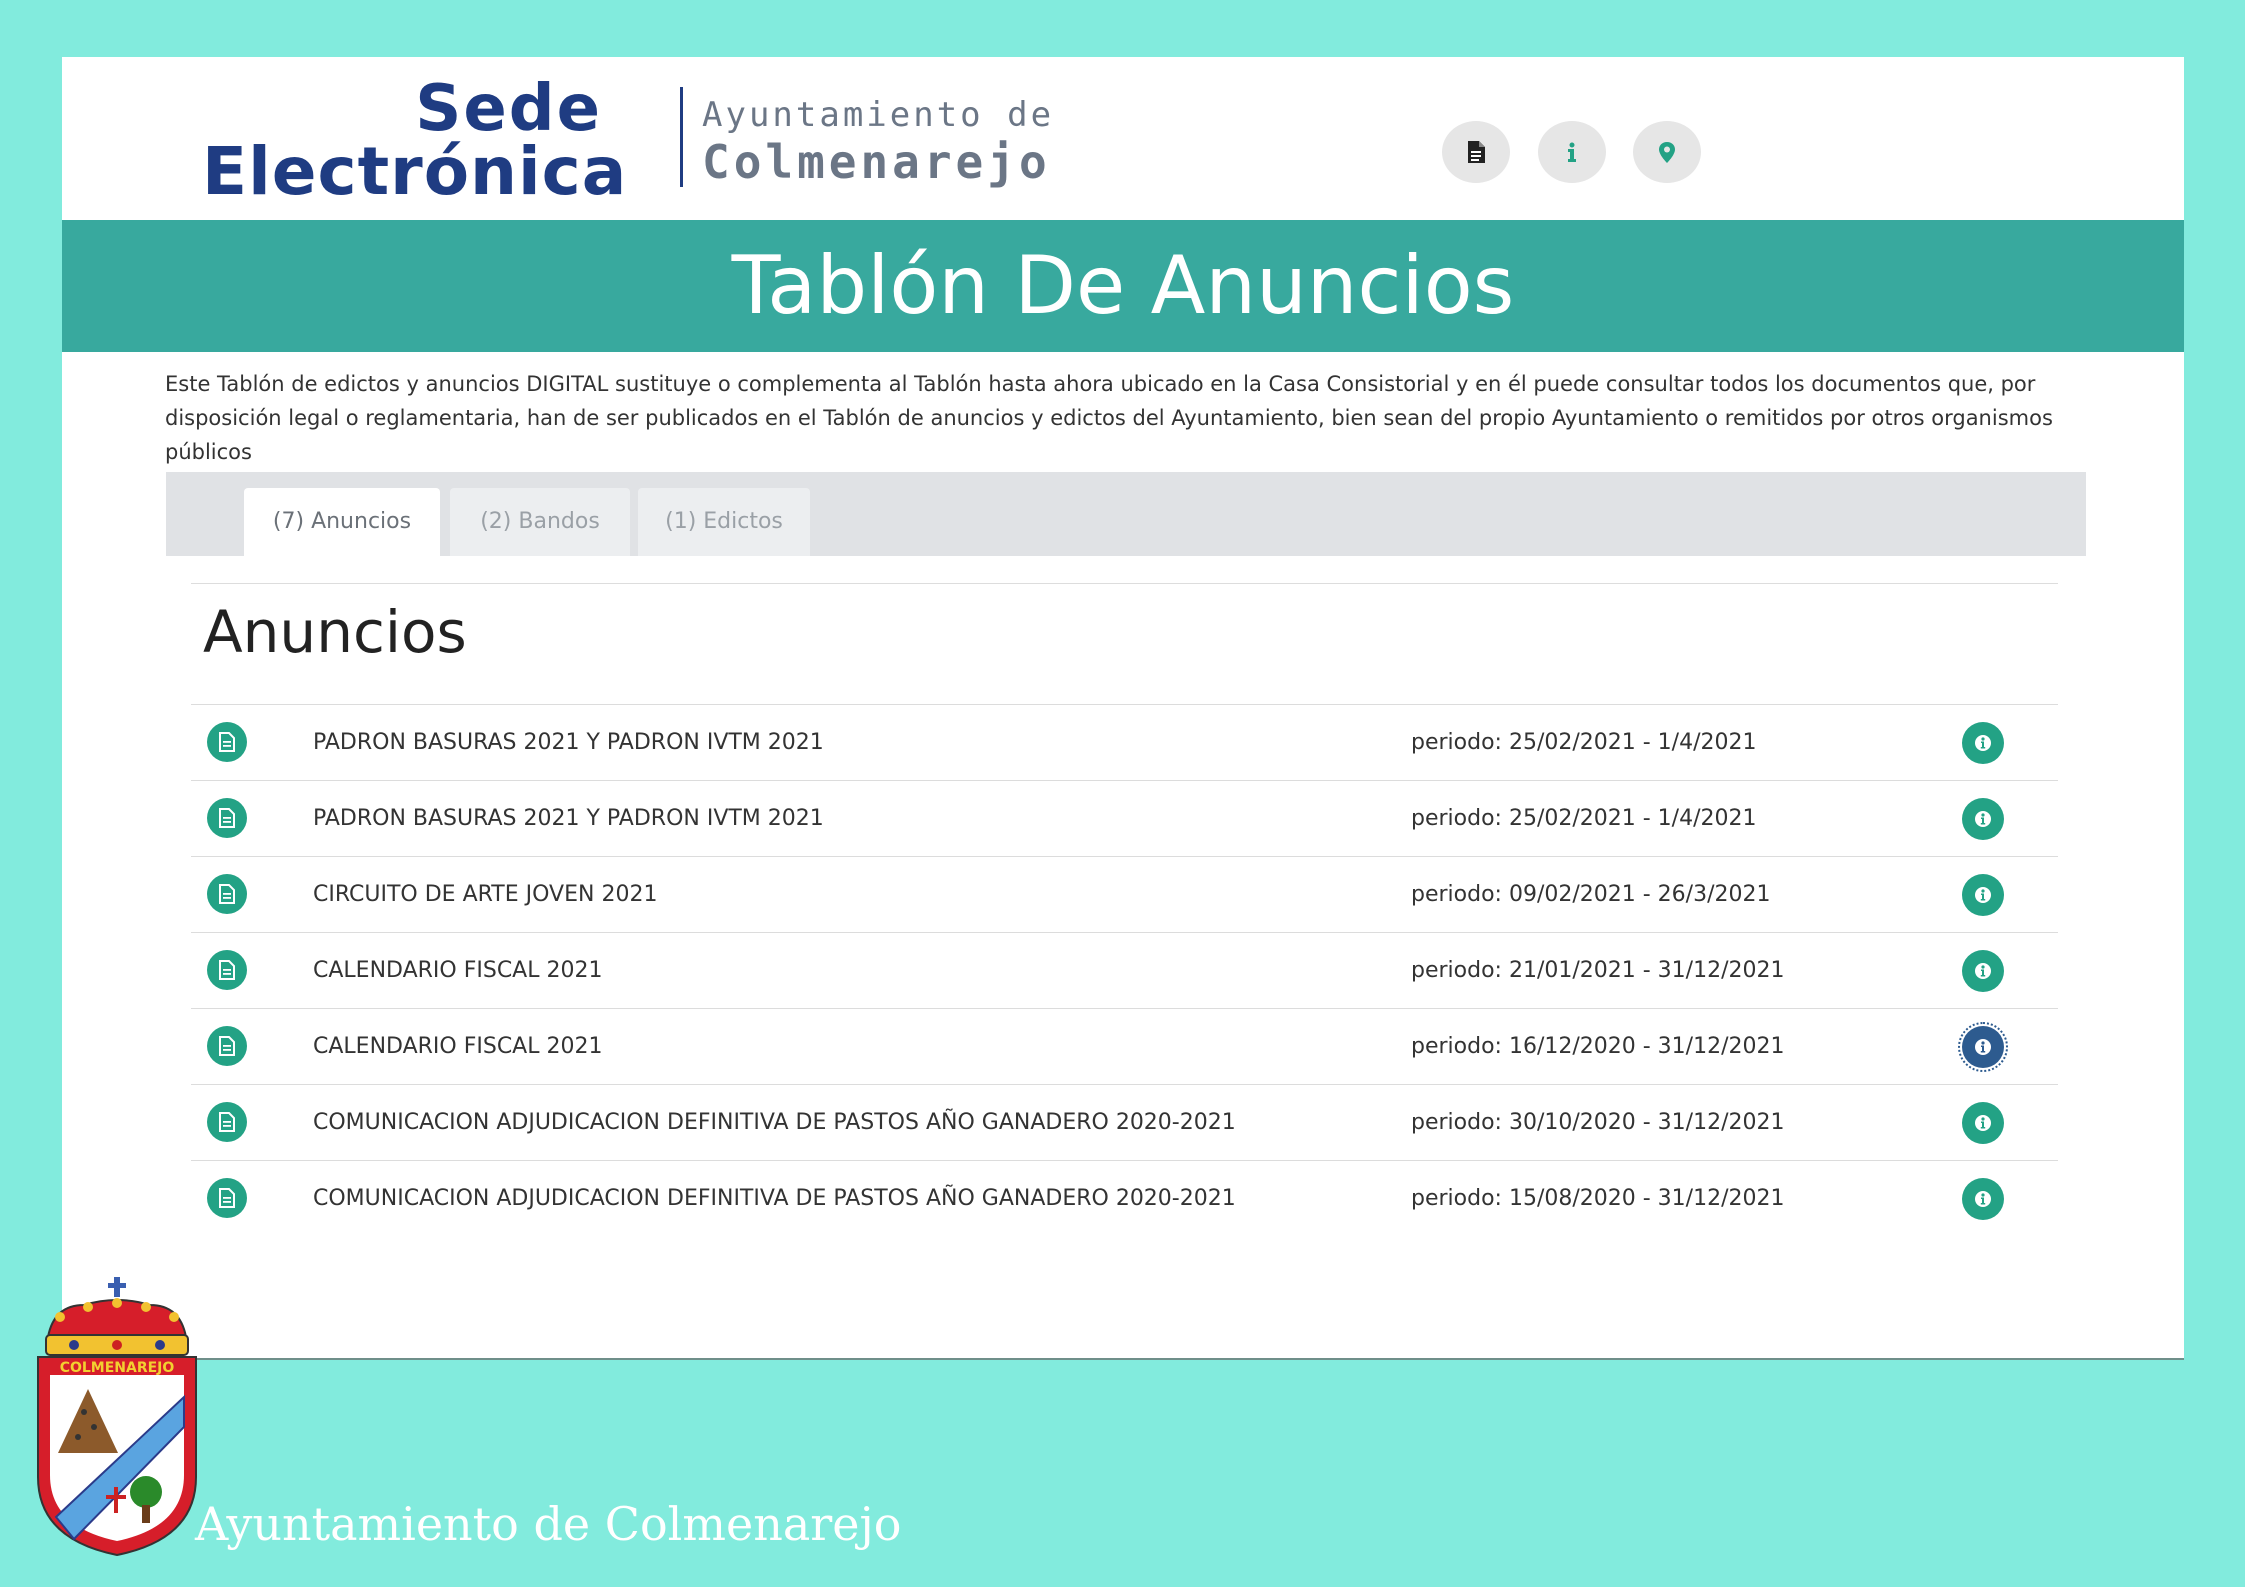  Describe the element at coordinates (878, 115) in the screenshot. I see `logo-sub1: Ayuntamiento de` at that location.